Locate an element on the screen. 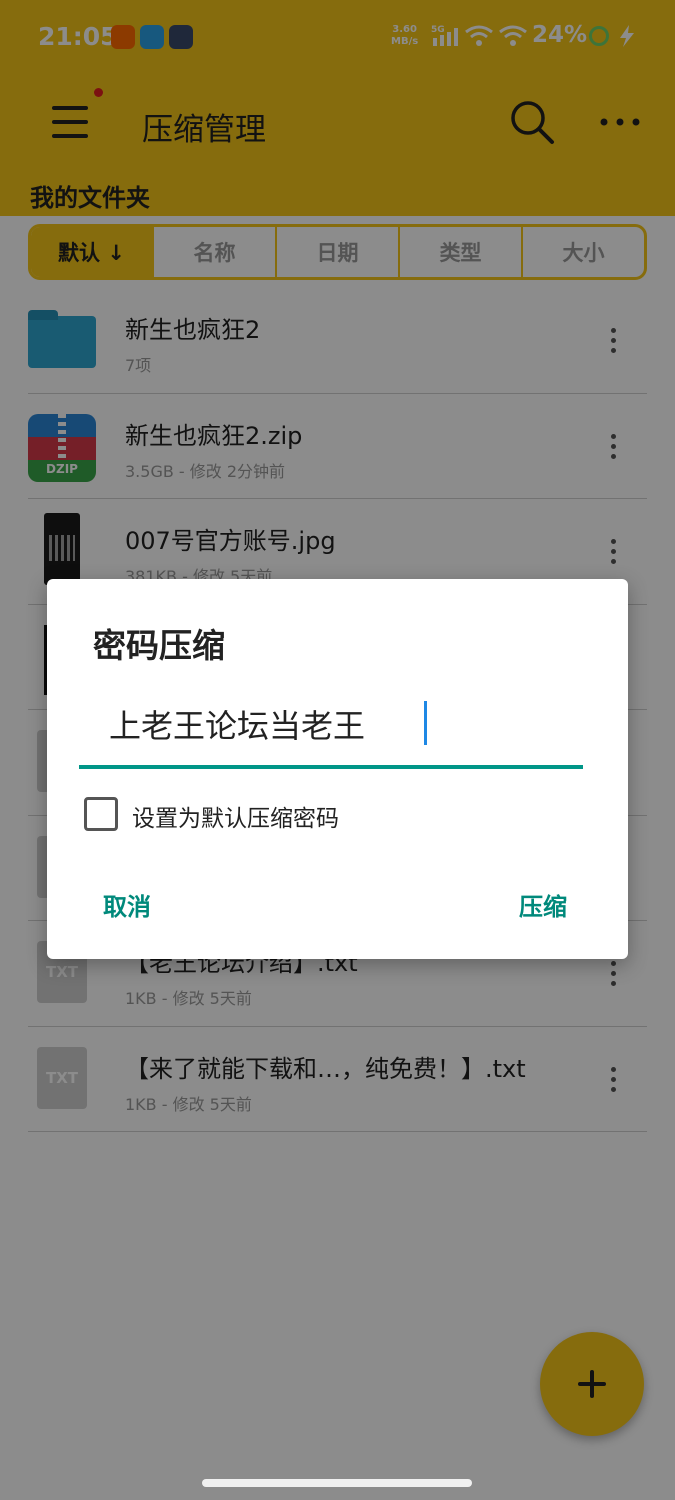 The width and height of the screenshot is (675, 1500). cancel-button: 取消 is located at coordinates (127, 904).